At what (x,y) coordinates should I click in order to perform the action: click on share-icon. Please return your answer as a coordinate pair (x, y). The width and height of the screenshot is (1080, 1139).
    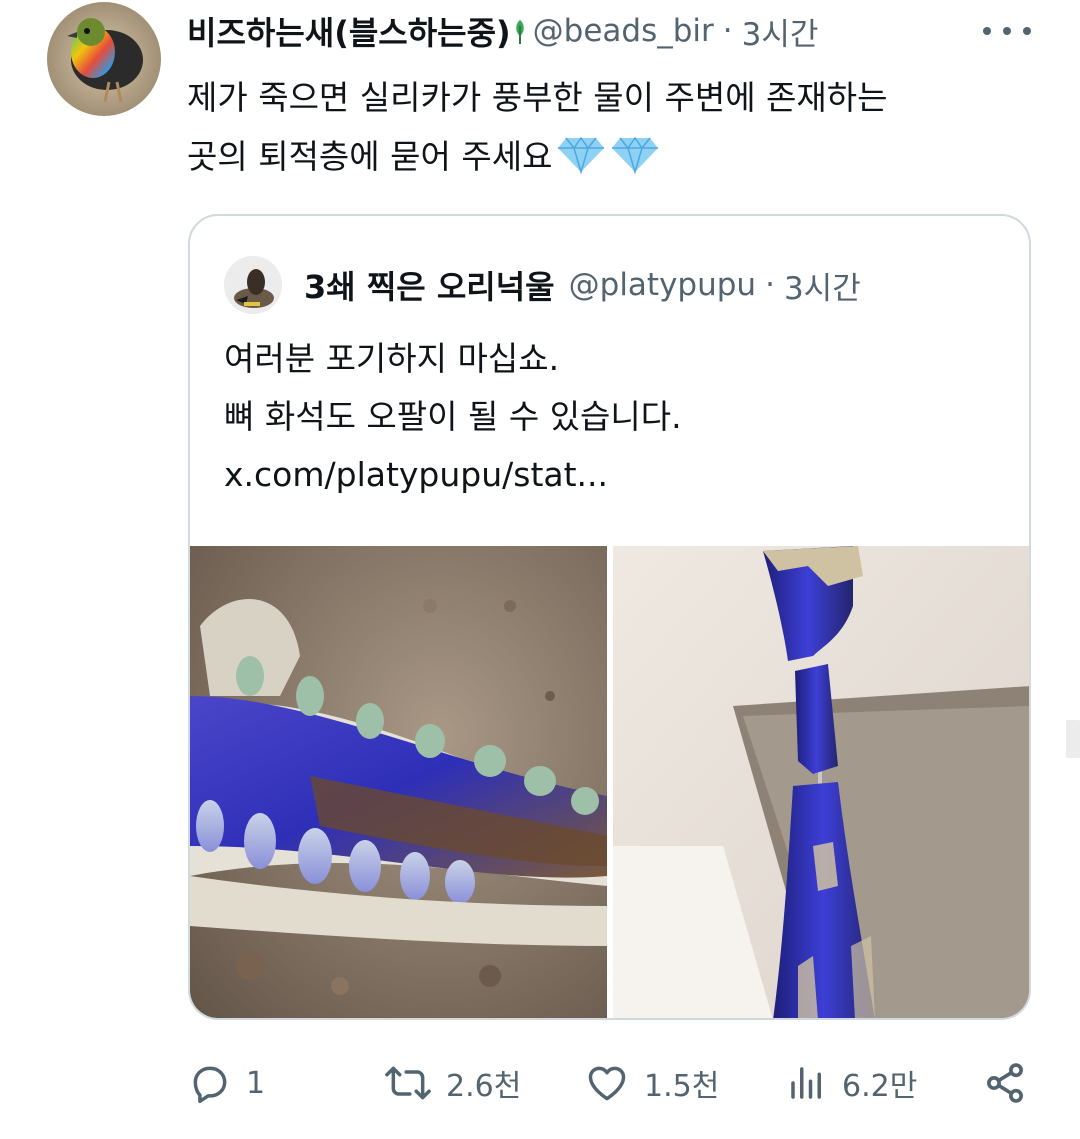
    Looking at the image, I should click on (1005, 1083).